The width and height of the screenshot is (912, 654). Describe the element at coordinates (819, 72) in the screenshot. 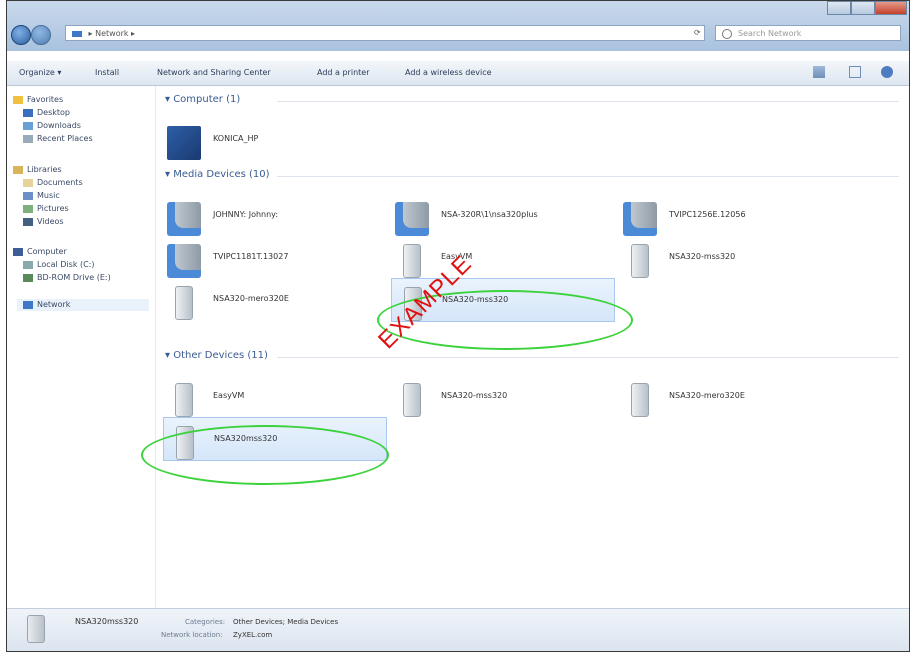

I see `view-options-icon` at that location.